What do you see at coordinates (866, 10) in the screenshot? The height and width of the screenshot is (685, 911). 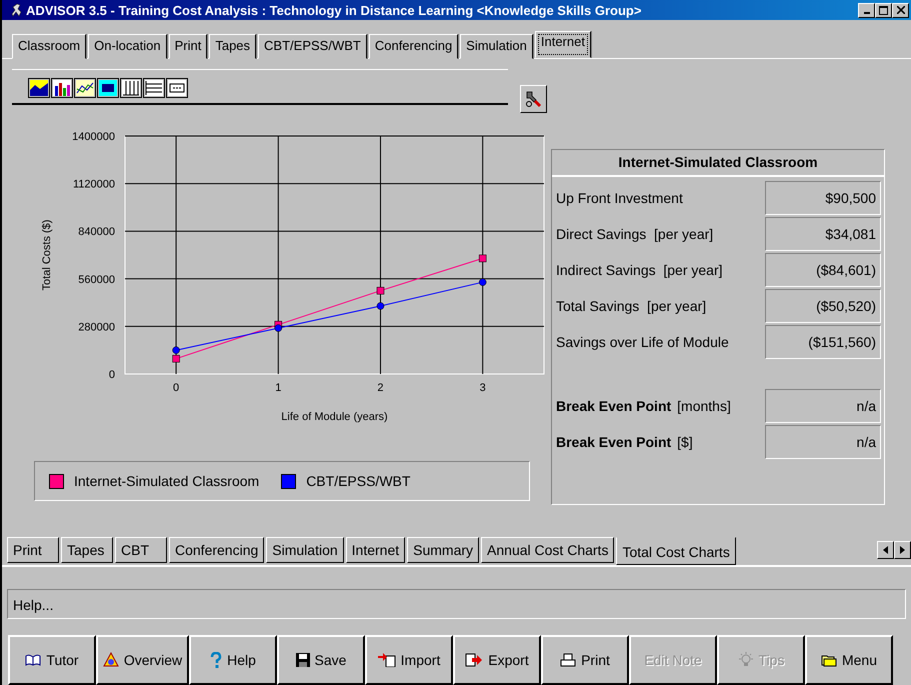 I see `minimize-button` at bounding box center [866, 10].